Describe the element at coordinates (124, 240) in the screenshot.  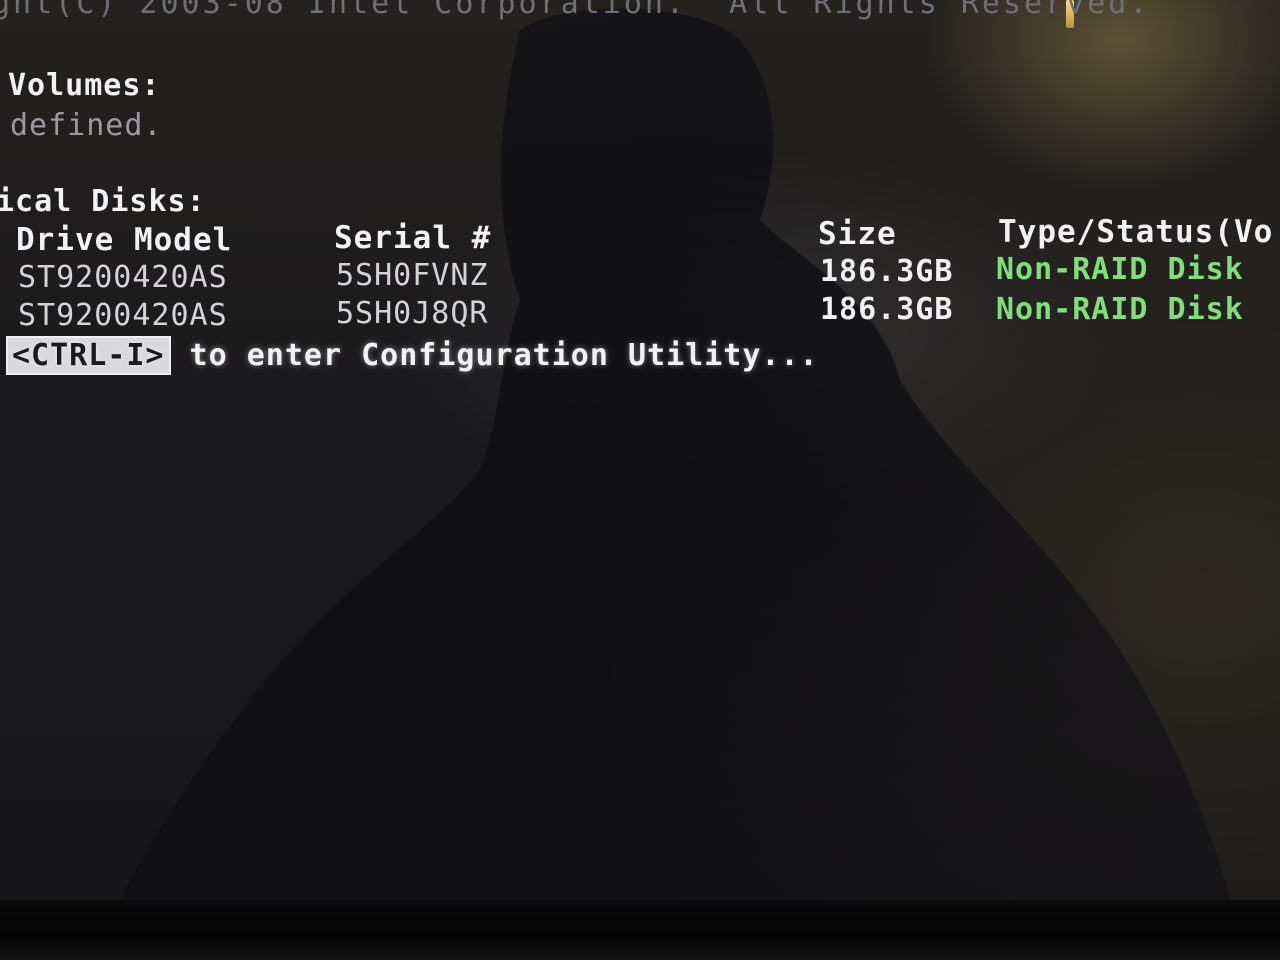
I see `col-header-drive-model: Drive Model` at that location.